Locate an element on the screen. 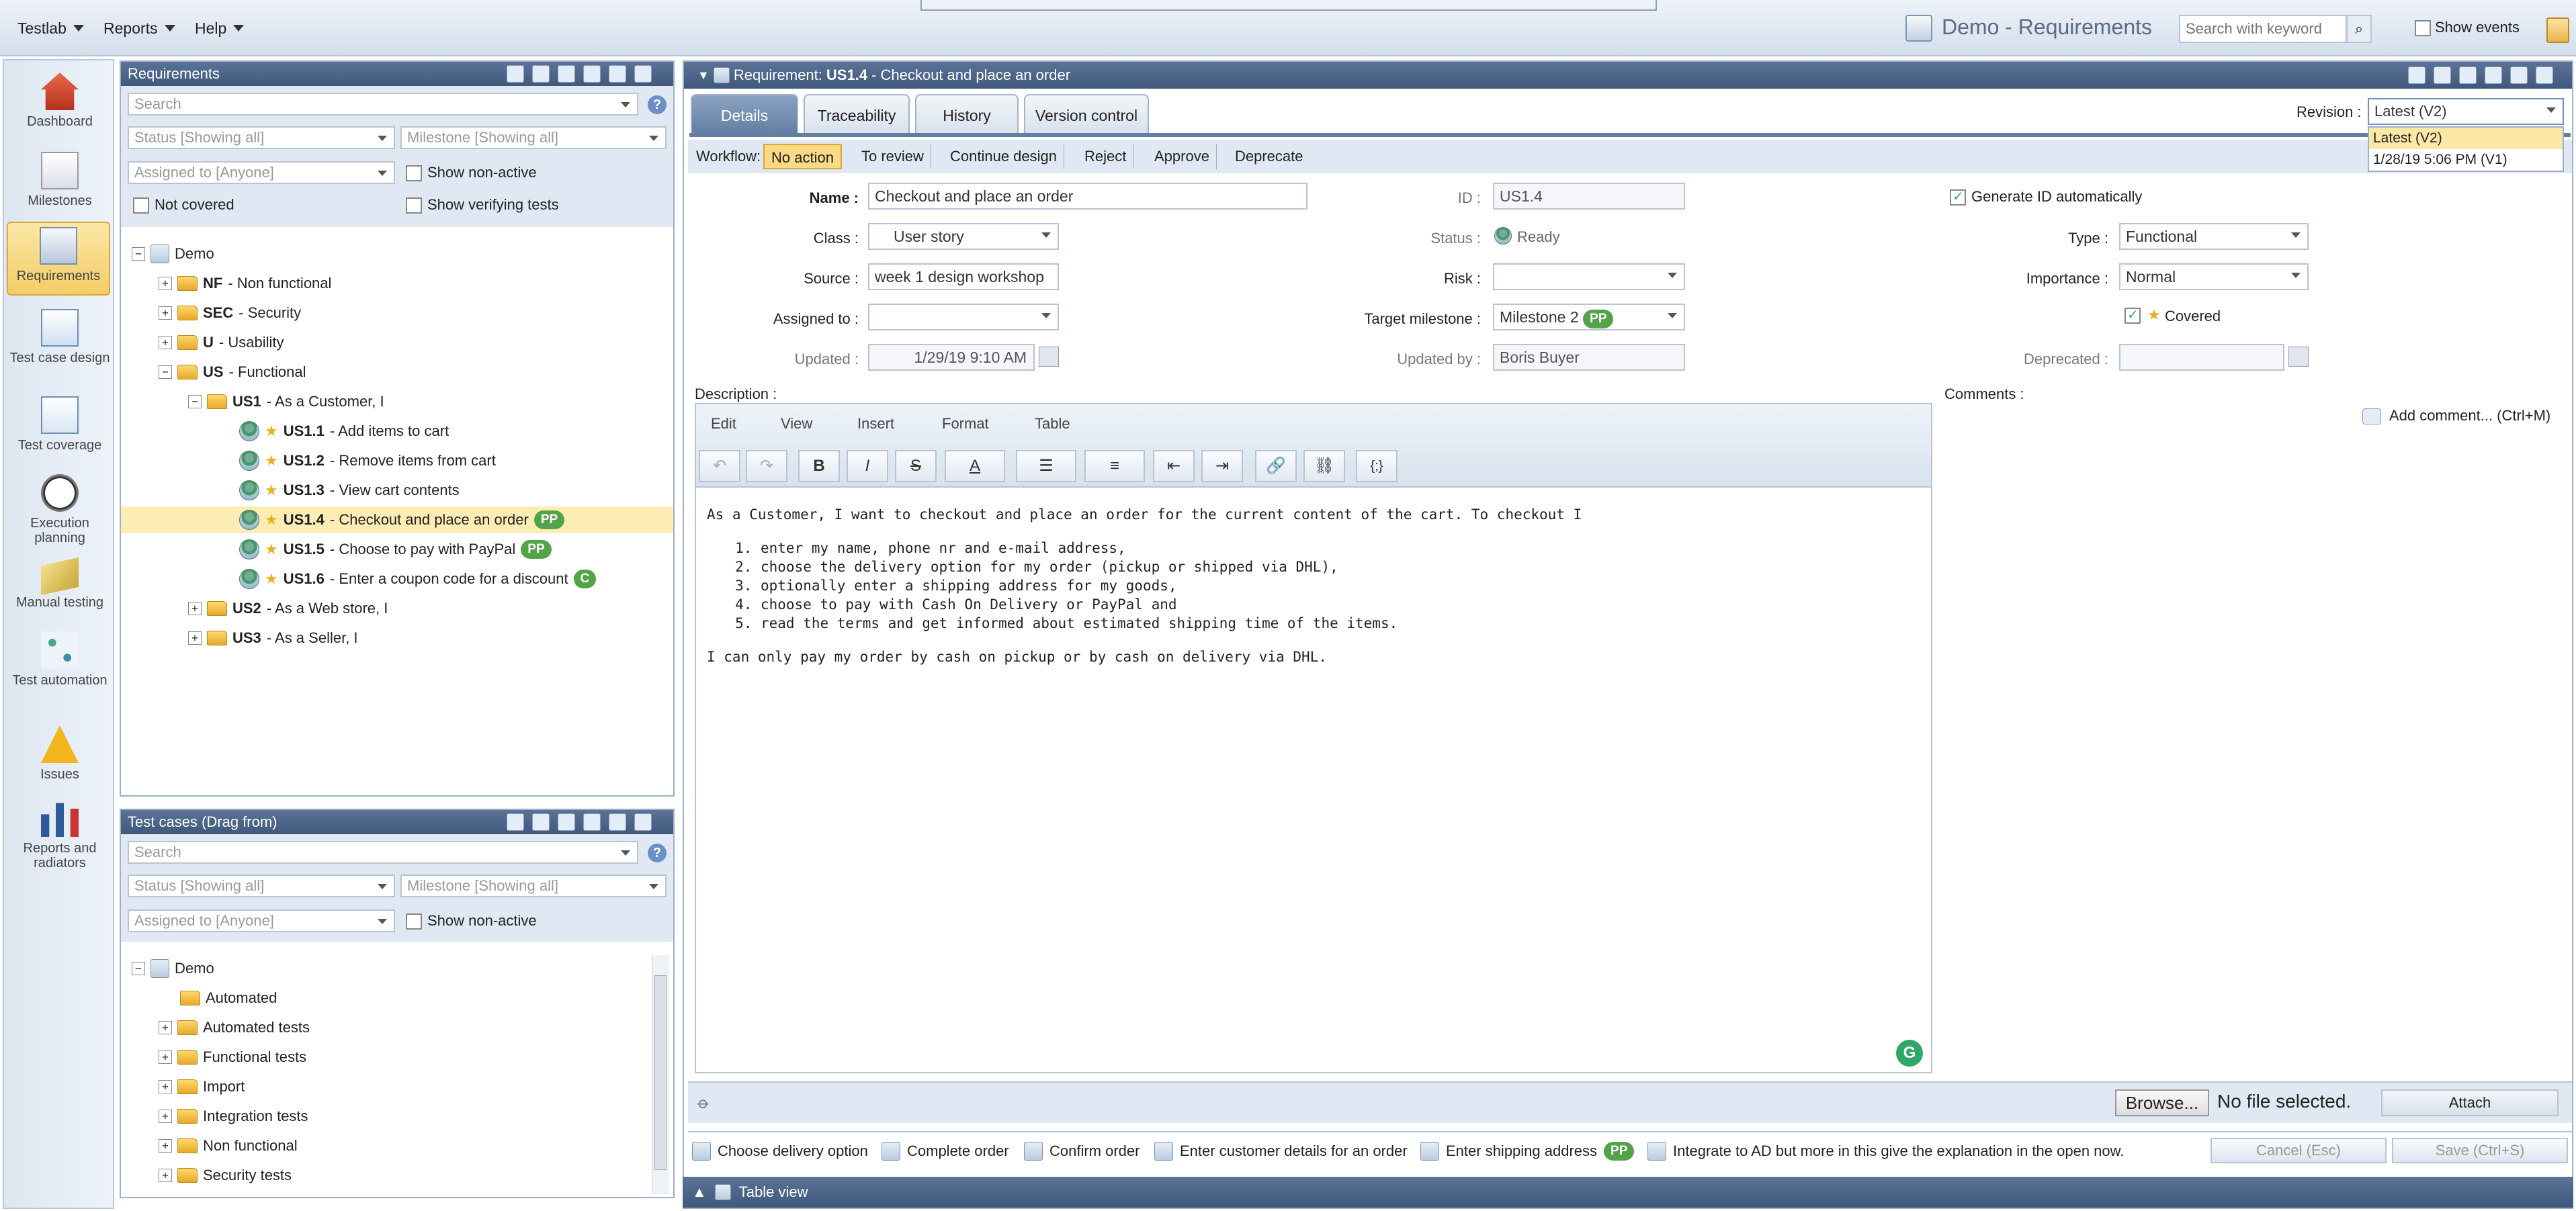 This screenshot has width=2576, height=1211. keyword-search-input is located at coordinates (2263, 29).